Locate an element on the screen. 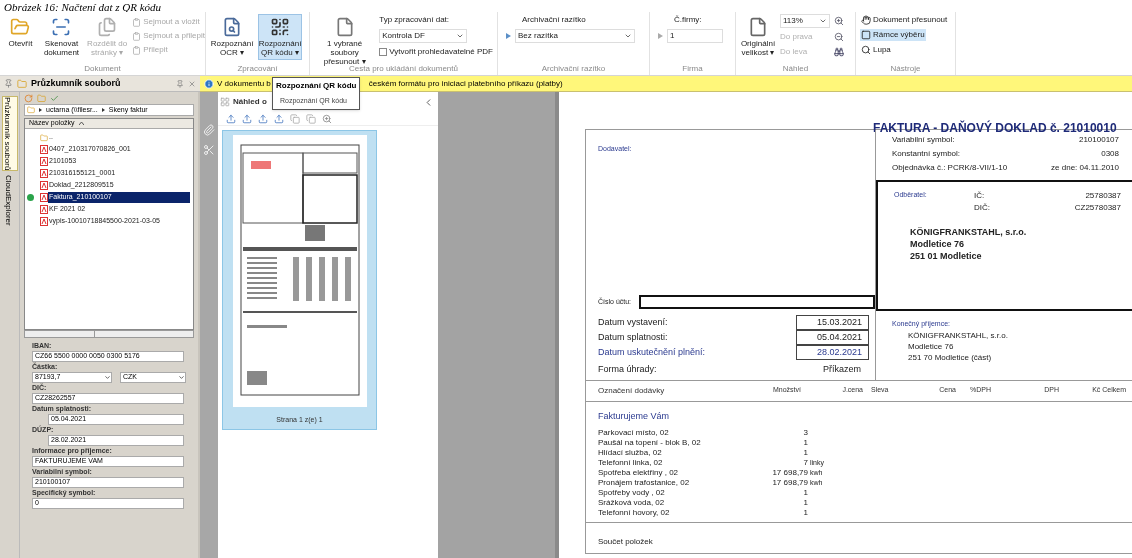 The width and height of the screenshot is (1132, 558). item-name: Paušál na topení - blok B, 02 is located at coordinates (650, 442).